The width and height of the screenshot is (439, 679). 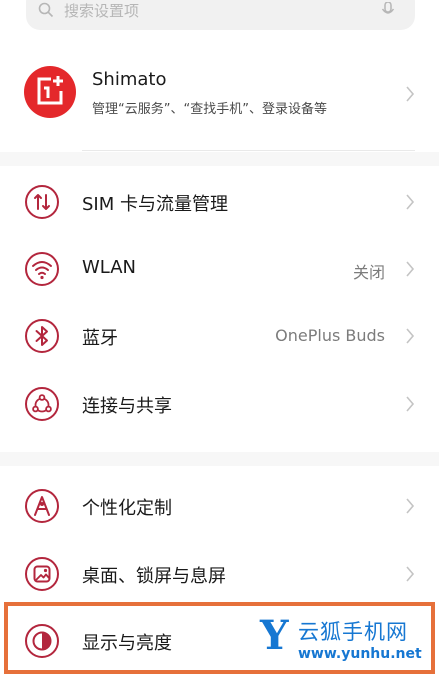 What do you see at coordinates (109, 267) in the screenshot?
I see `settings-item-label: WLAN` at bounding box center [109, 267].